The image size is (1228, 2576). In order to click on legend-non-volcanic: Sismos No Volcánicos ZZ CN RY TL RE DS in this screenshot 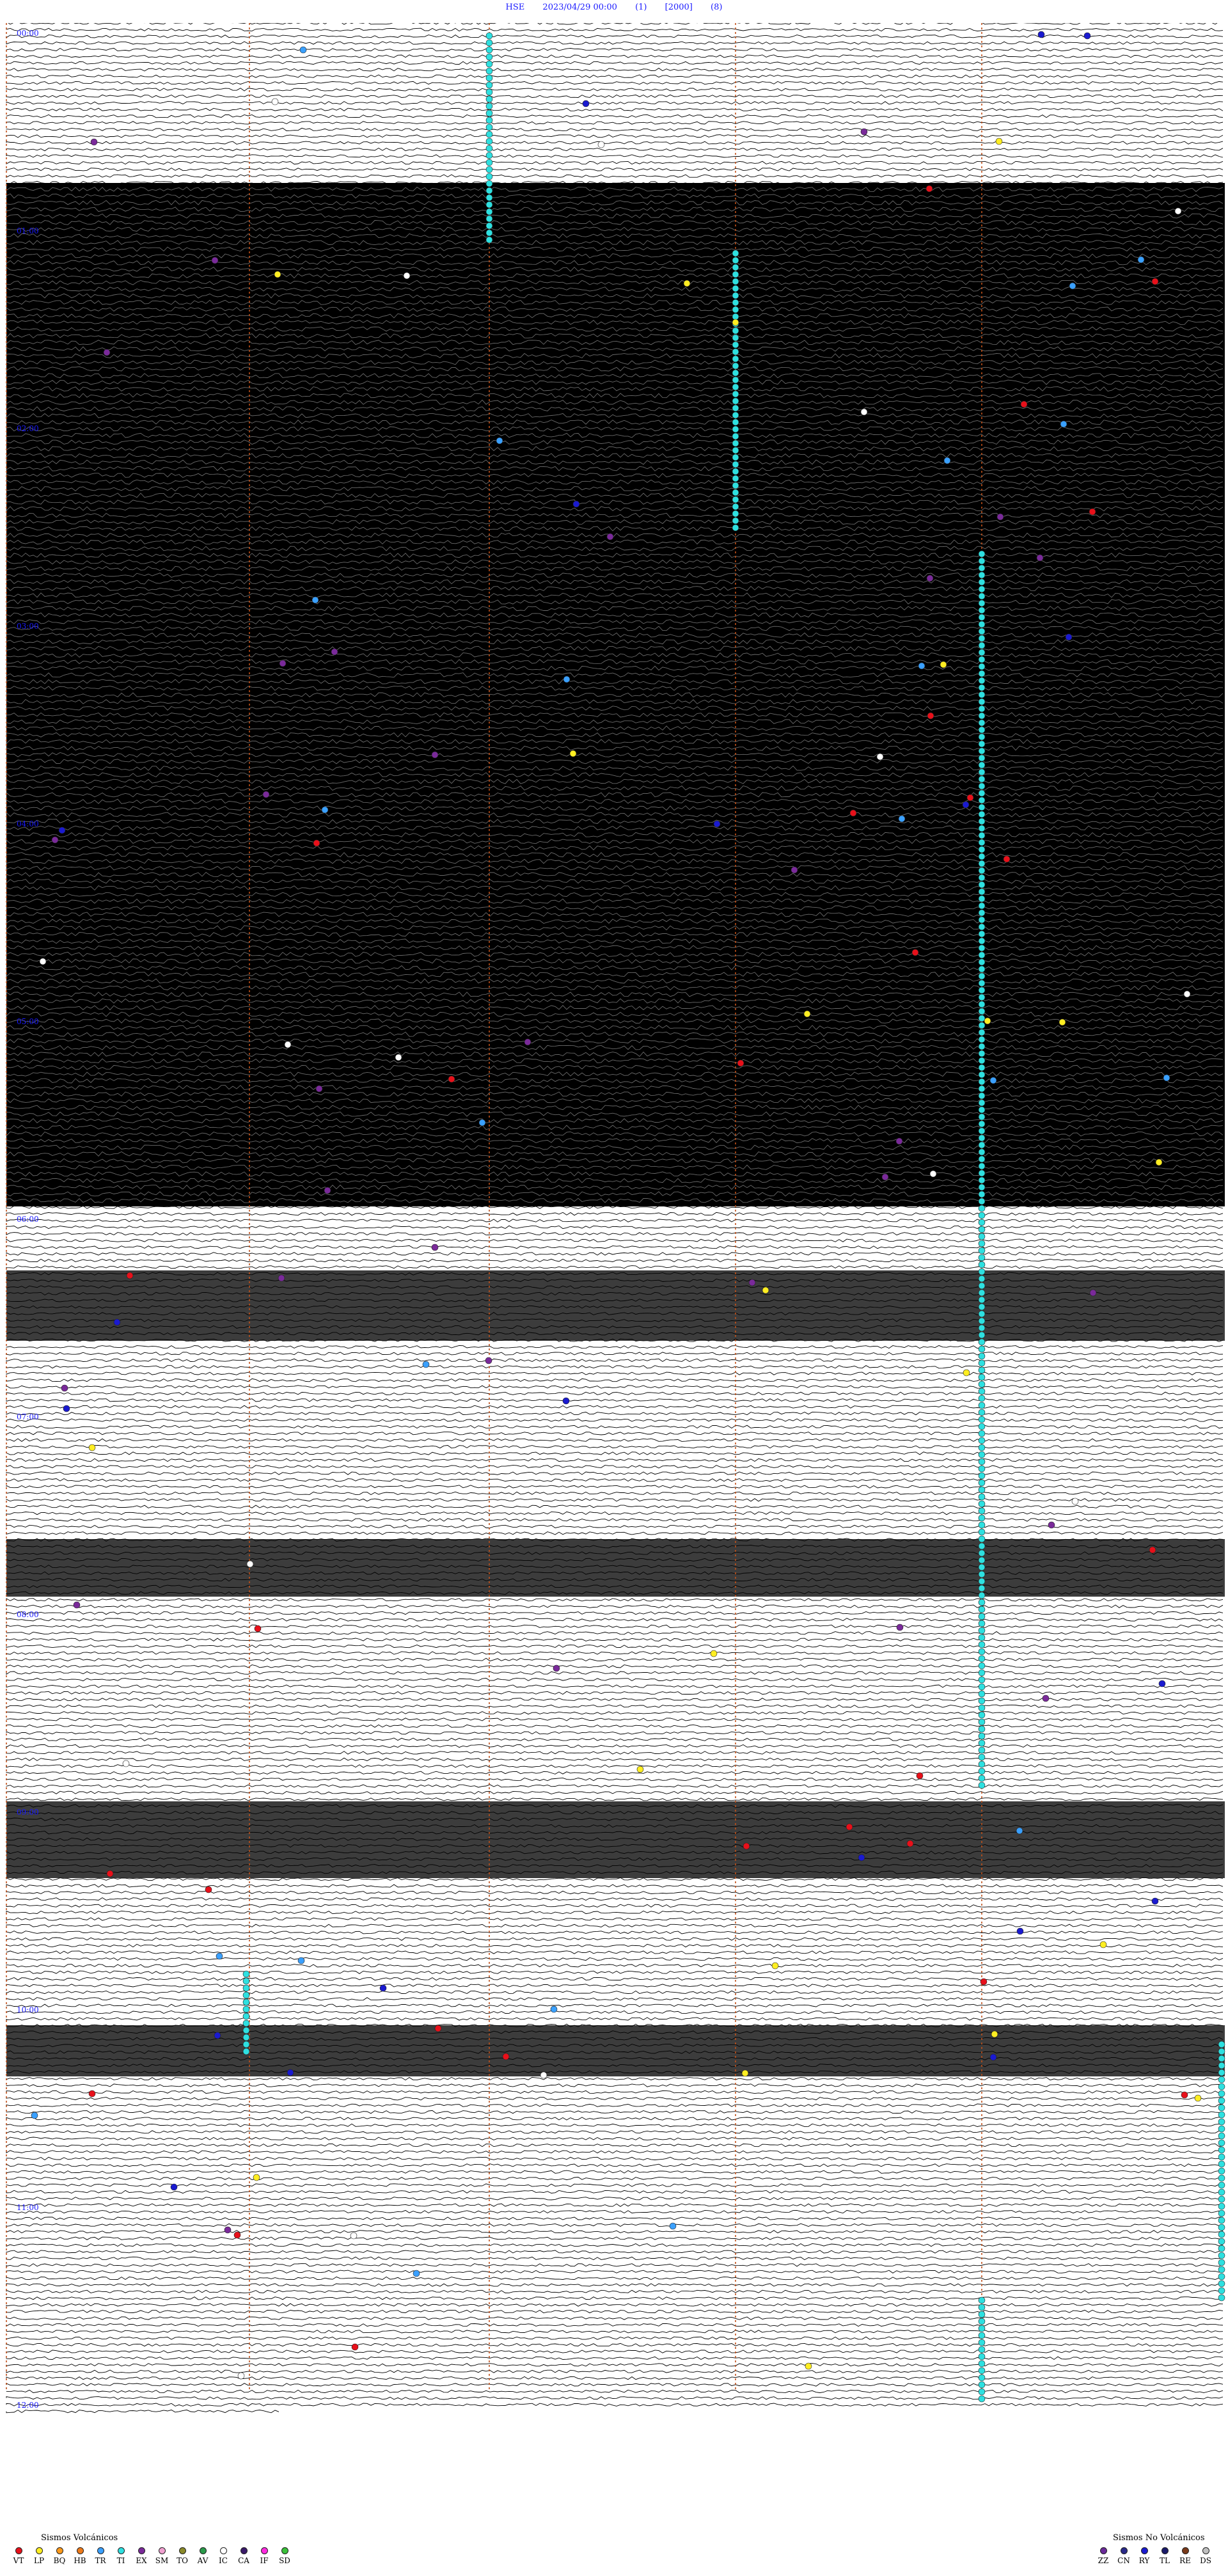, I will do `click(1159, 2552)`.